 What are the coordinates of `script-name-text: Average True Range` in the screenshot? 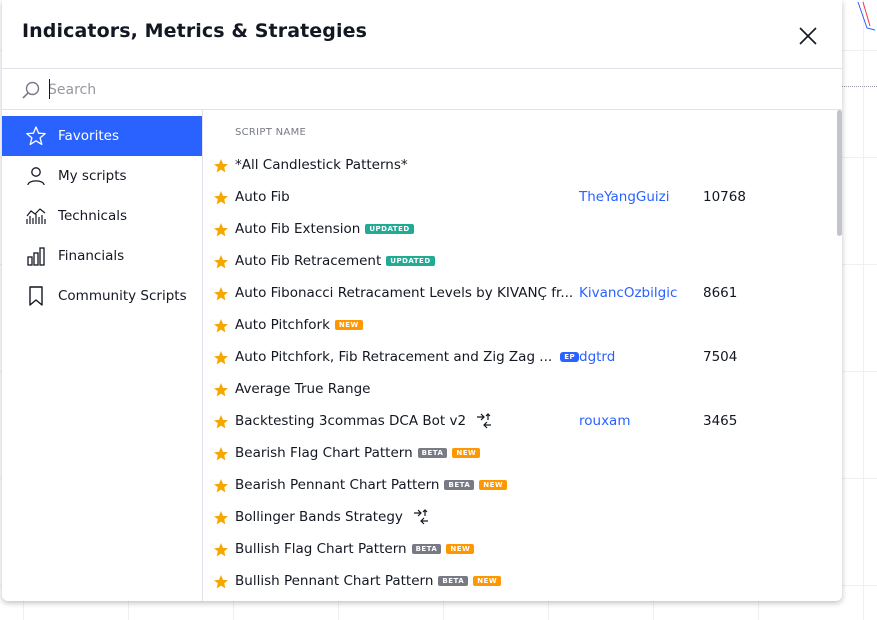 It's located at (303, 389).